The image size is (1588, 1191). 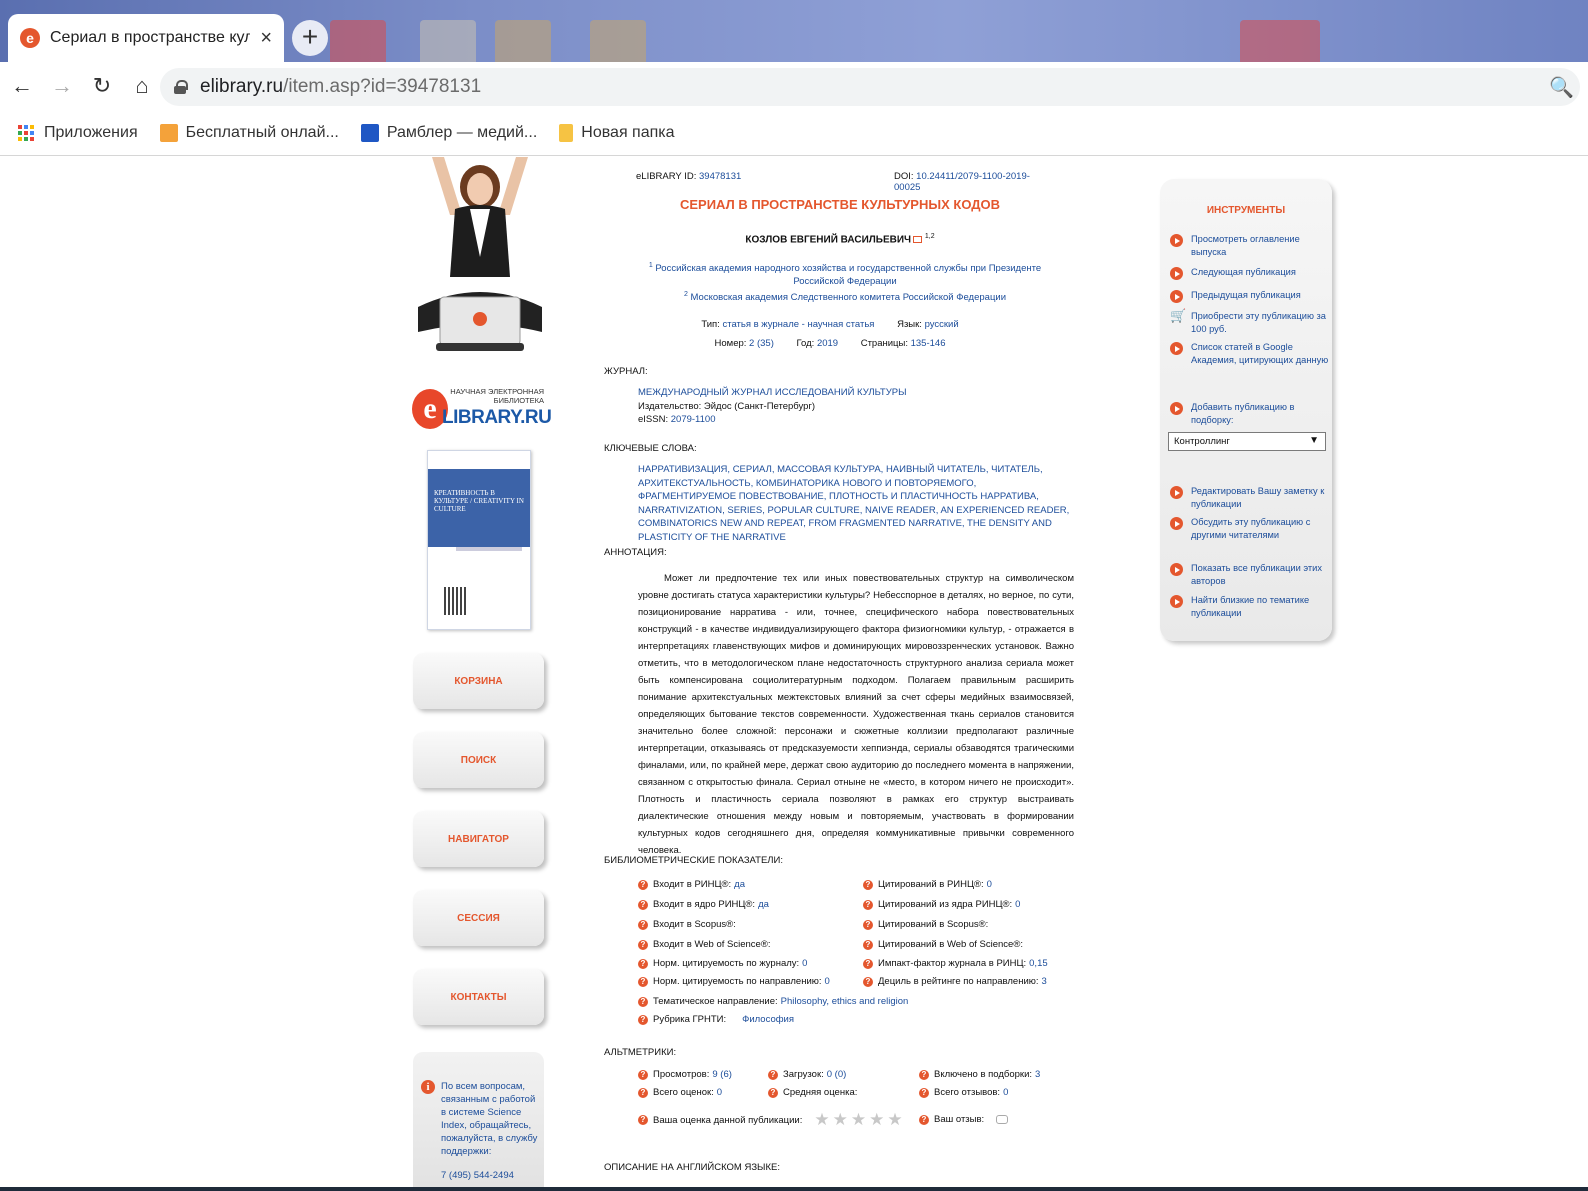 What do you see at coordinates (859, 1120) in the screenshot?
I see `rating-stars: ★★★★★` at bounding box center [859, 1120].